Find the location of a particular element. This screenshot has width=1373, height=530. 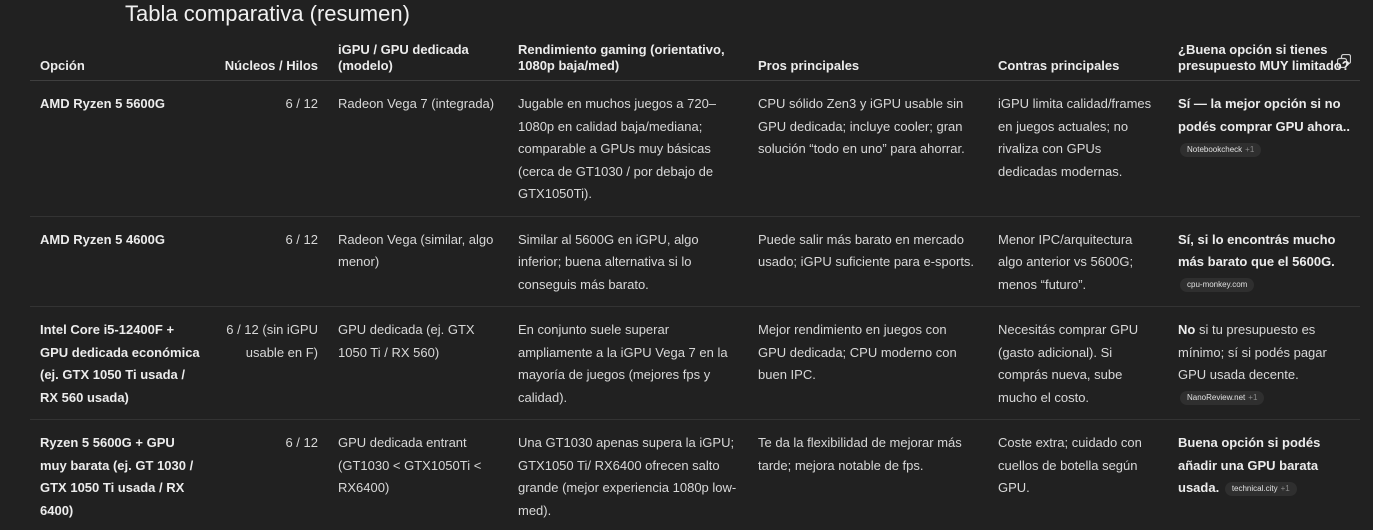

column-header-cons: Contras principales is located at coordinates (1078, 59).